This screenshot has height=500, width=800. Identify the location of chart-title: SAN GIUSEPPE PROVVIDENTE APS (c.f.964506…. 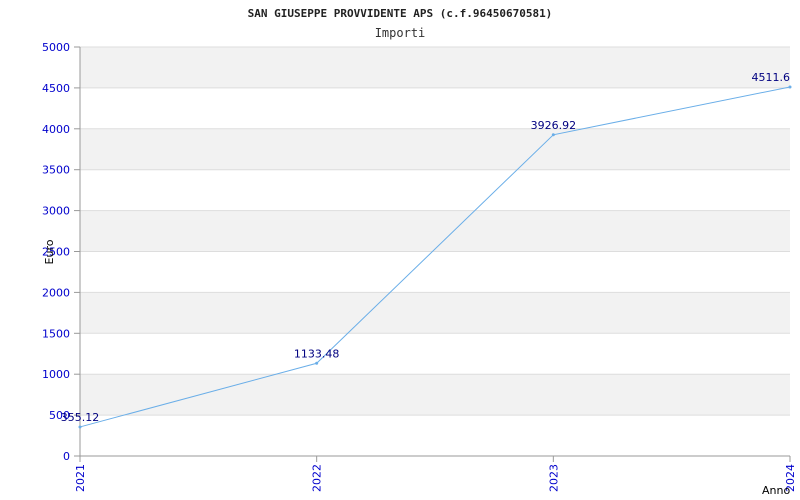
(400, 13).